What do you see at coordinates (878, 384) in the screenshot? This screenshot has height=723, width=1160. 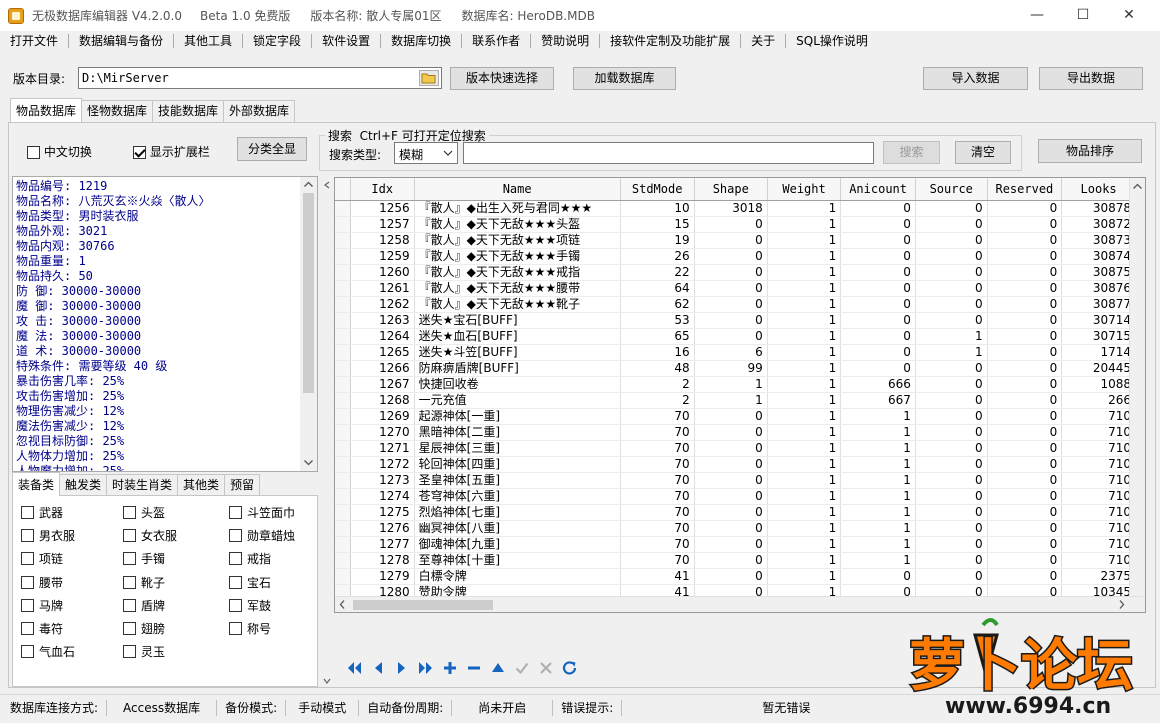 I see `cell-anicount: 666` at bounding box center [878, 384].